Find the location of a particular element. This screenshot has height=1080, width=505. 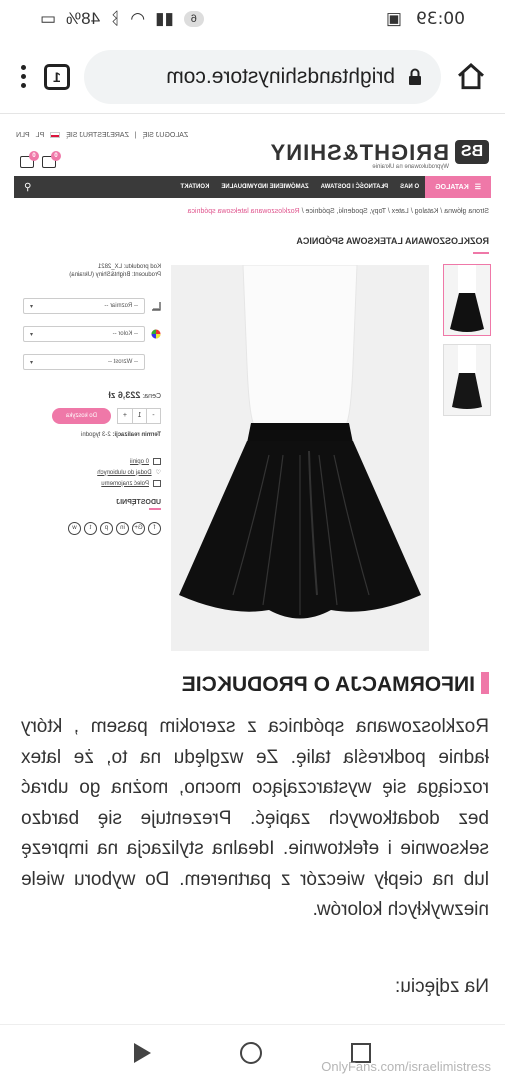

color-wheel-icon is located at coordinates (156, 334).